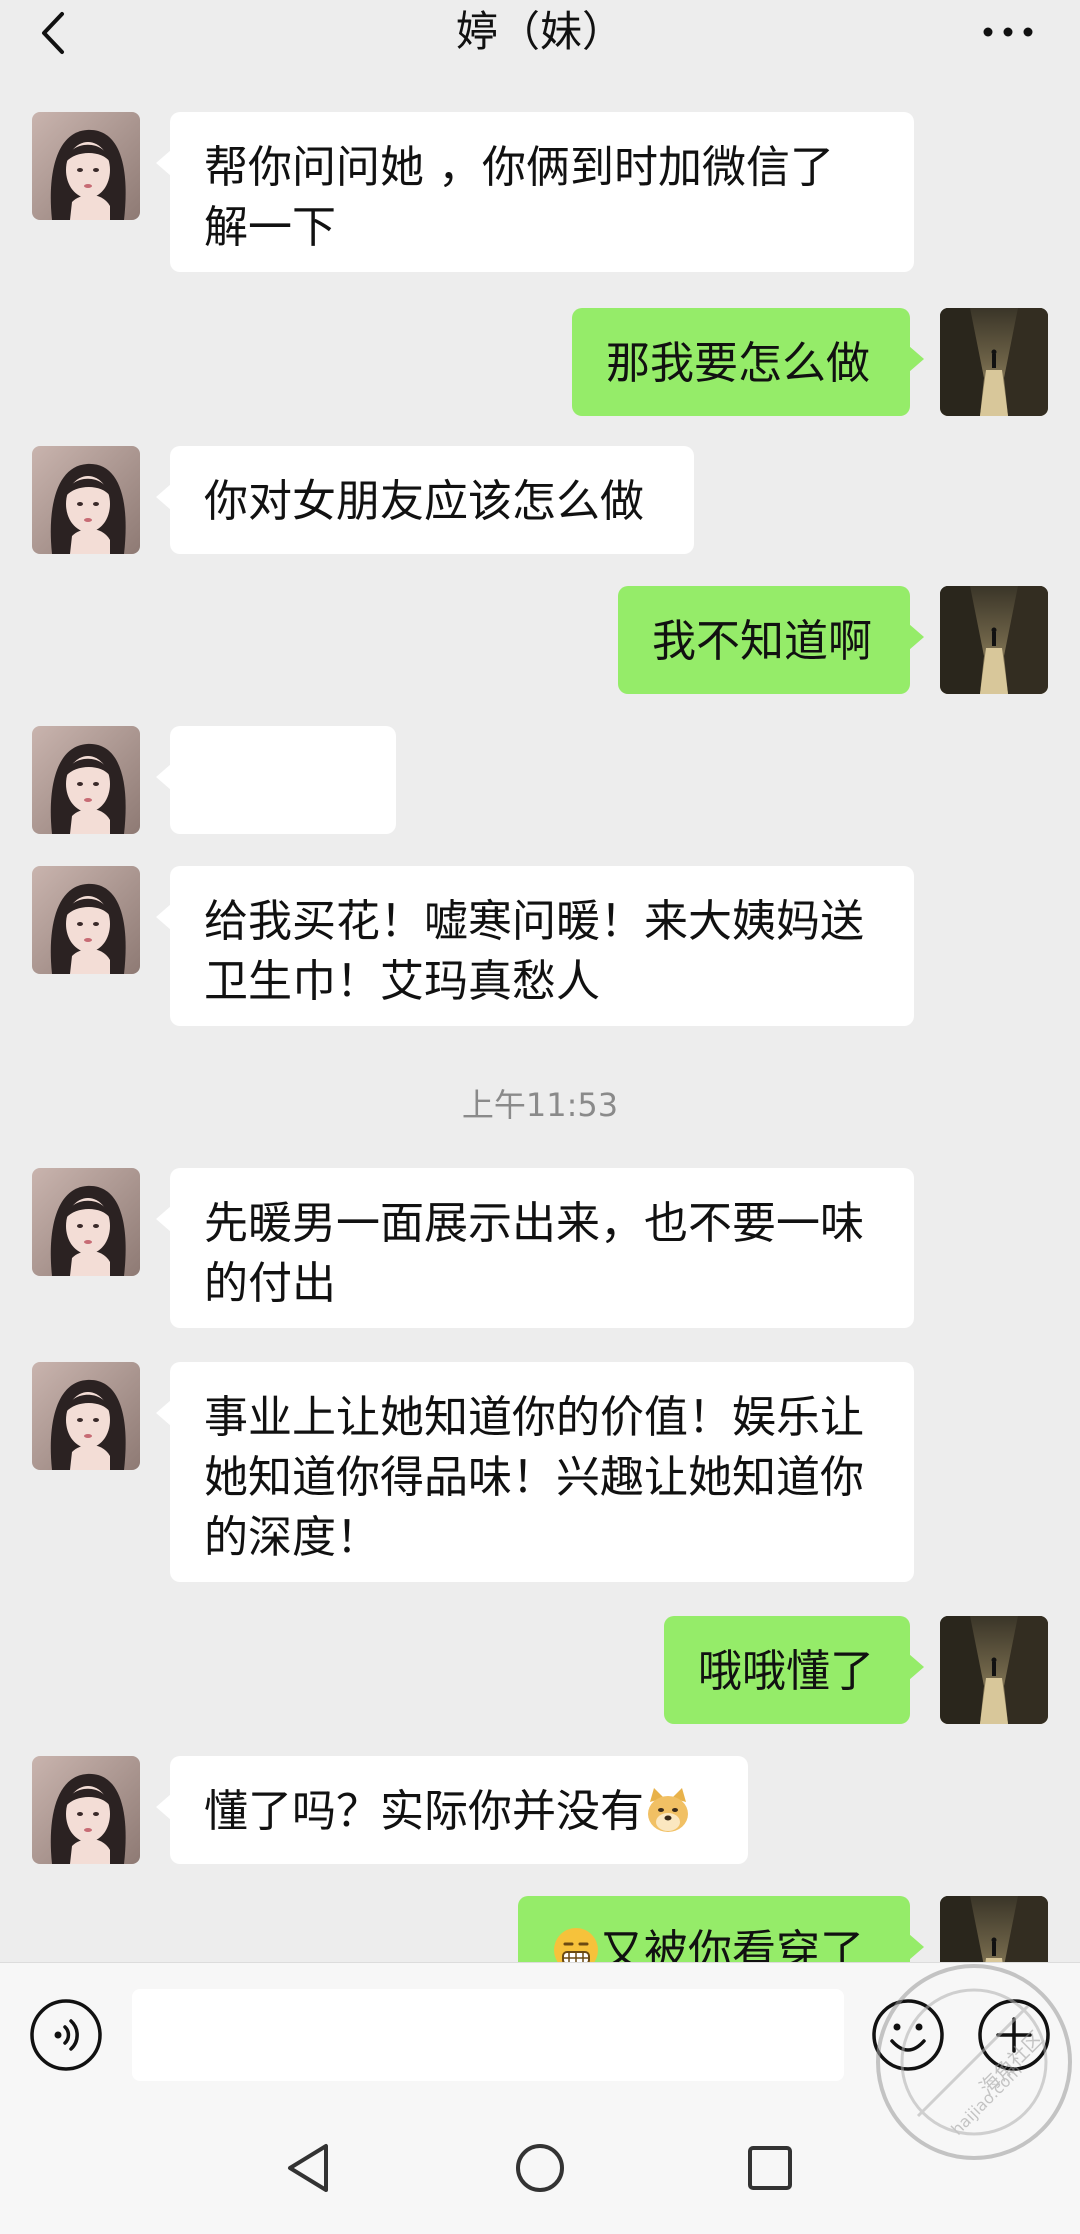 This screenshot has width=1080, height=2234. What do you see at coordinates (1008, 30) in the screenshot?
I see `more-dots-icon` at bounding box center [1008, 30].